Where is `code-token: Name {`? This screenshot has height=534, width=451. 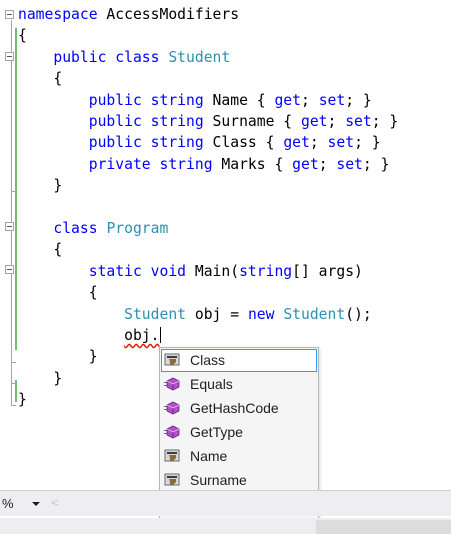
code-token: Name { is located at coordinates (239, 100).